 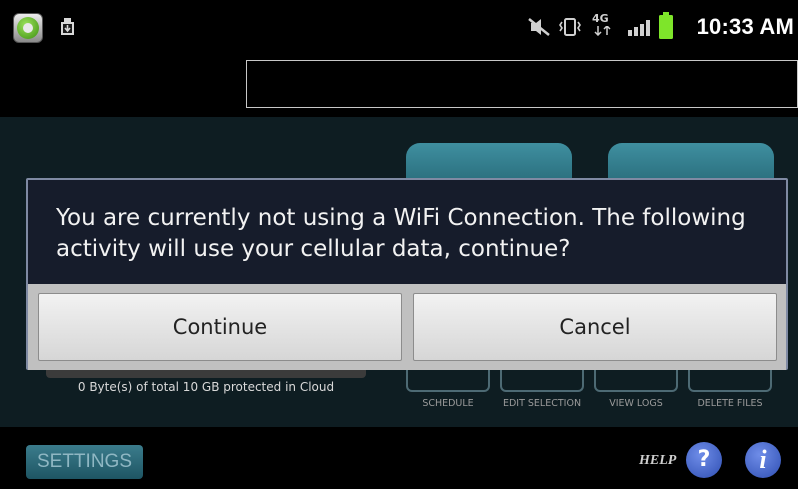 What do you see at coordinates (639, 28) in the screenshot?
I see `signal-icon` at bounding box center [639, 28].